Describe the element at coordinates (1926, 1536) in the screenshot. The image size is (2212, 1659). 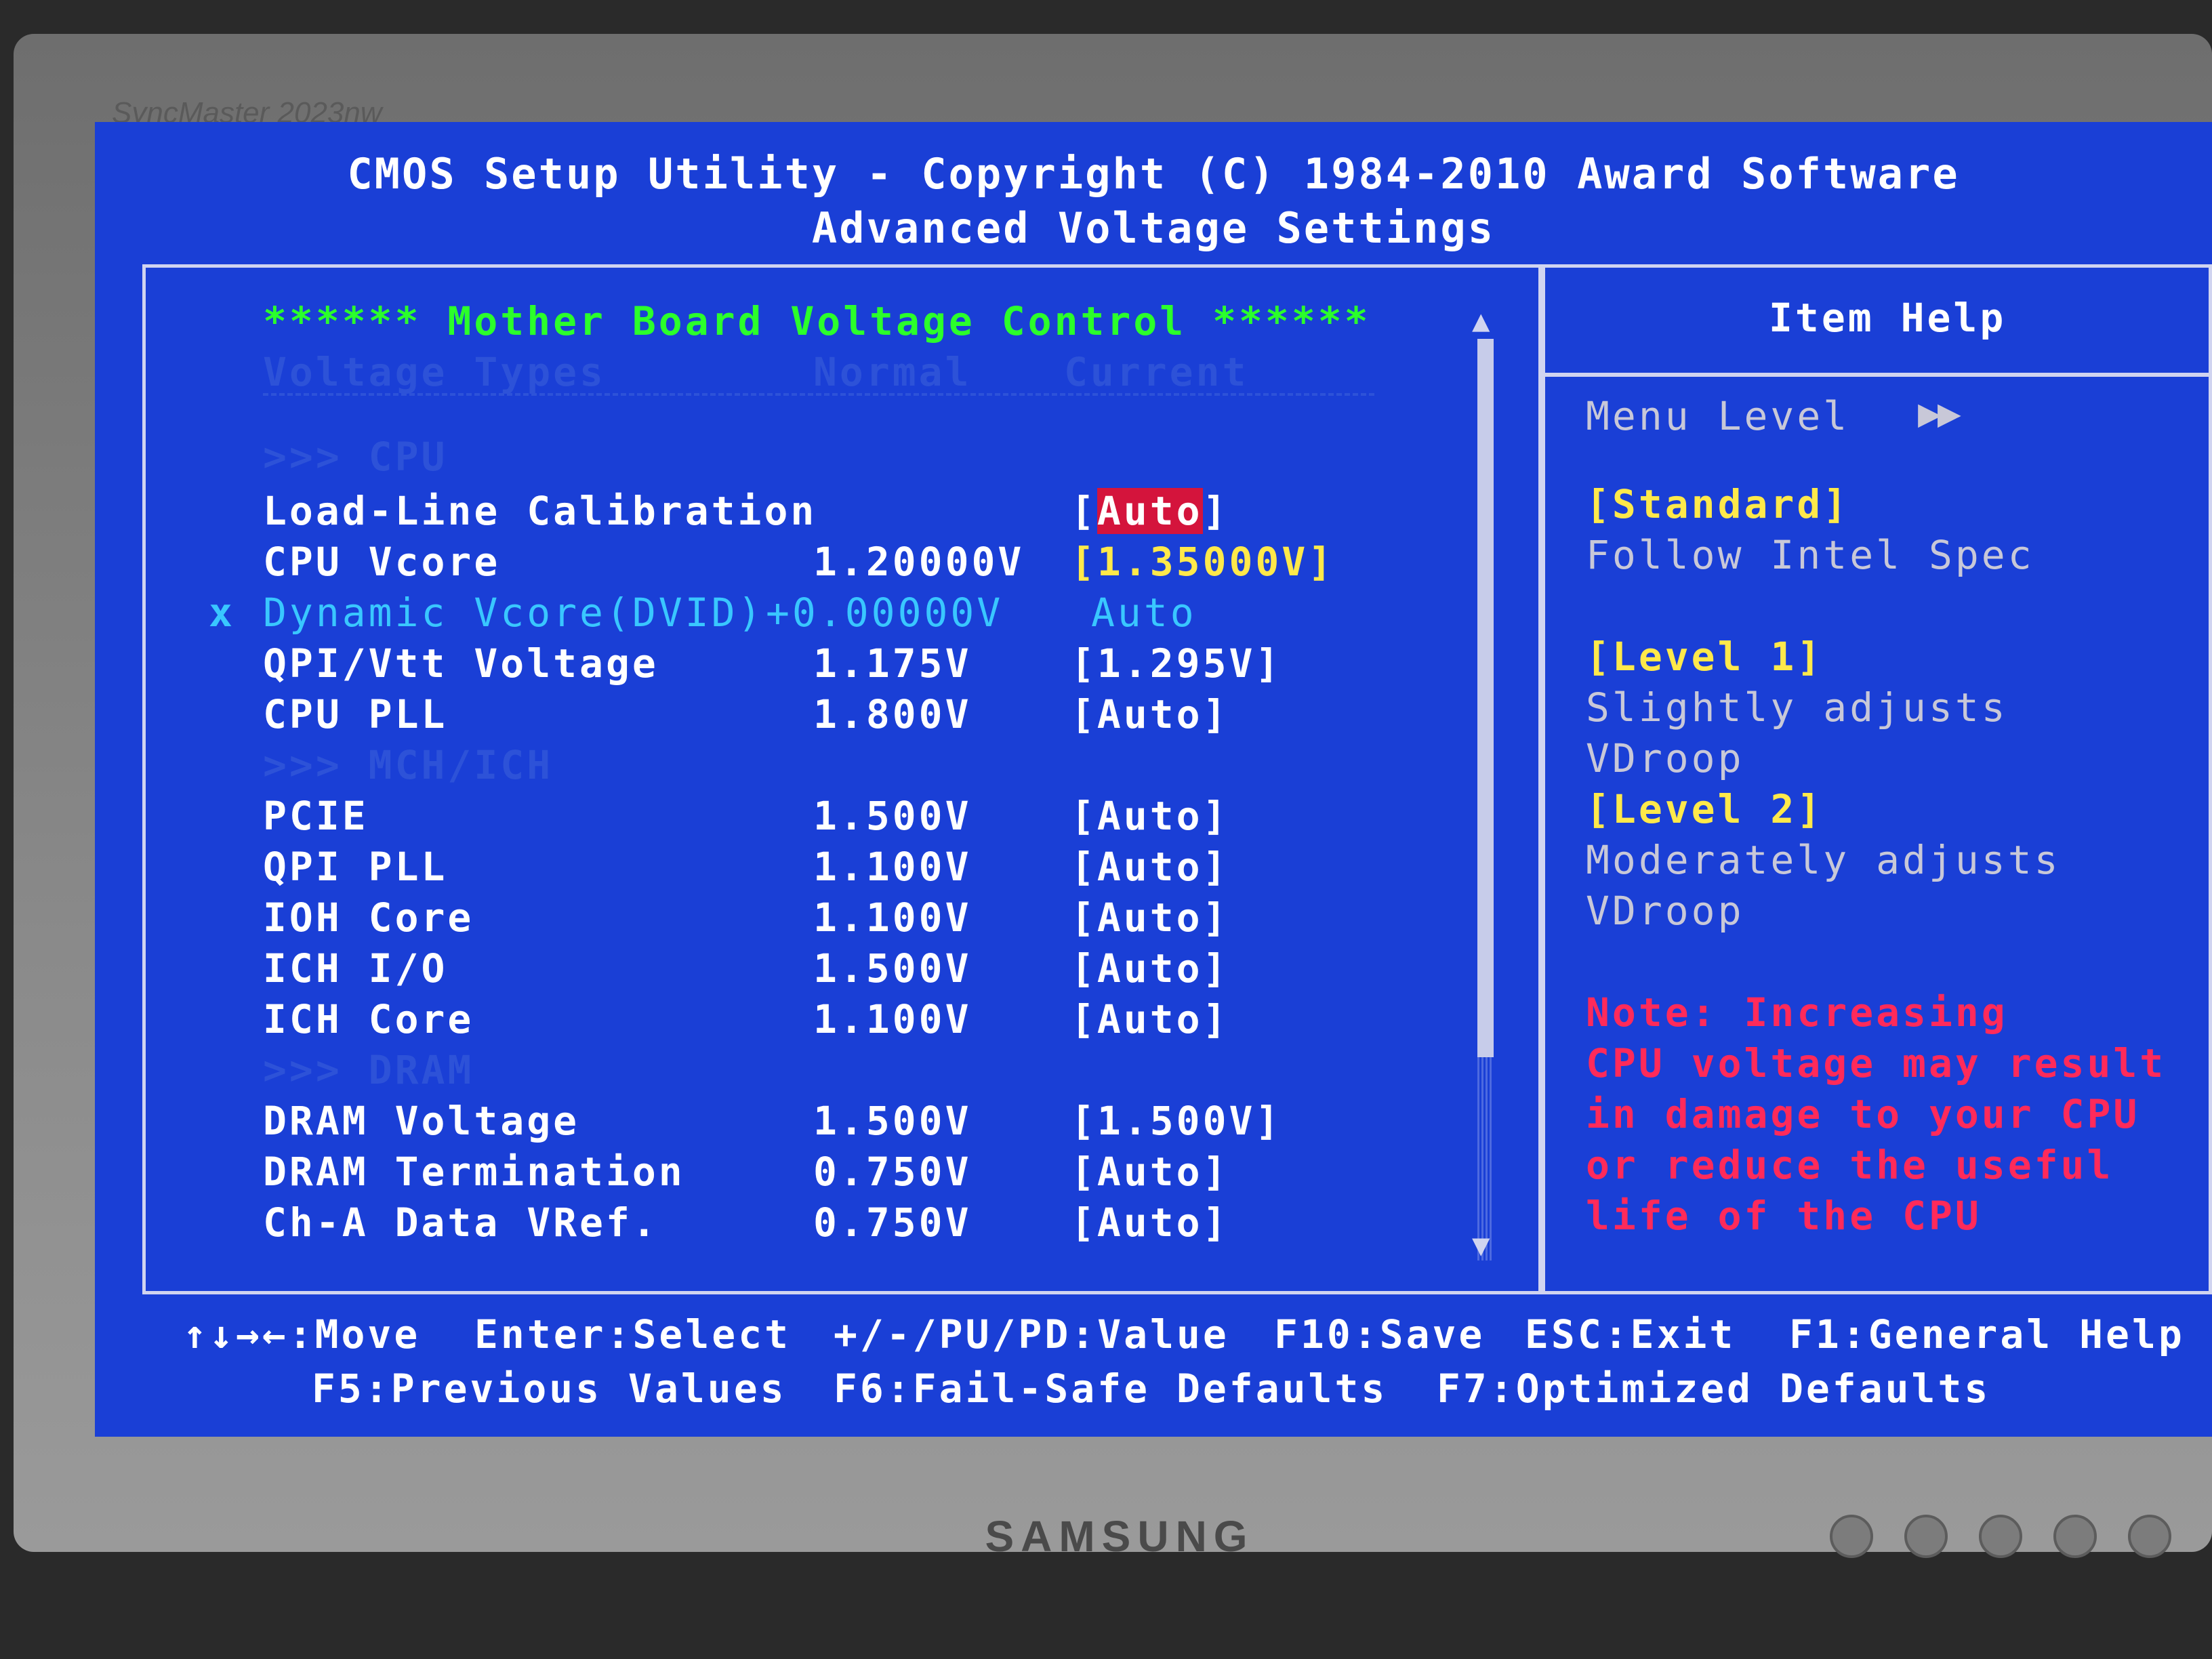
I see `monitor-down-button` at that location.